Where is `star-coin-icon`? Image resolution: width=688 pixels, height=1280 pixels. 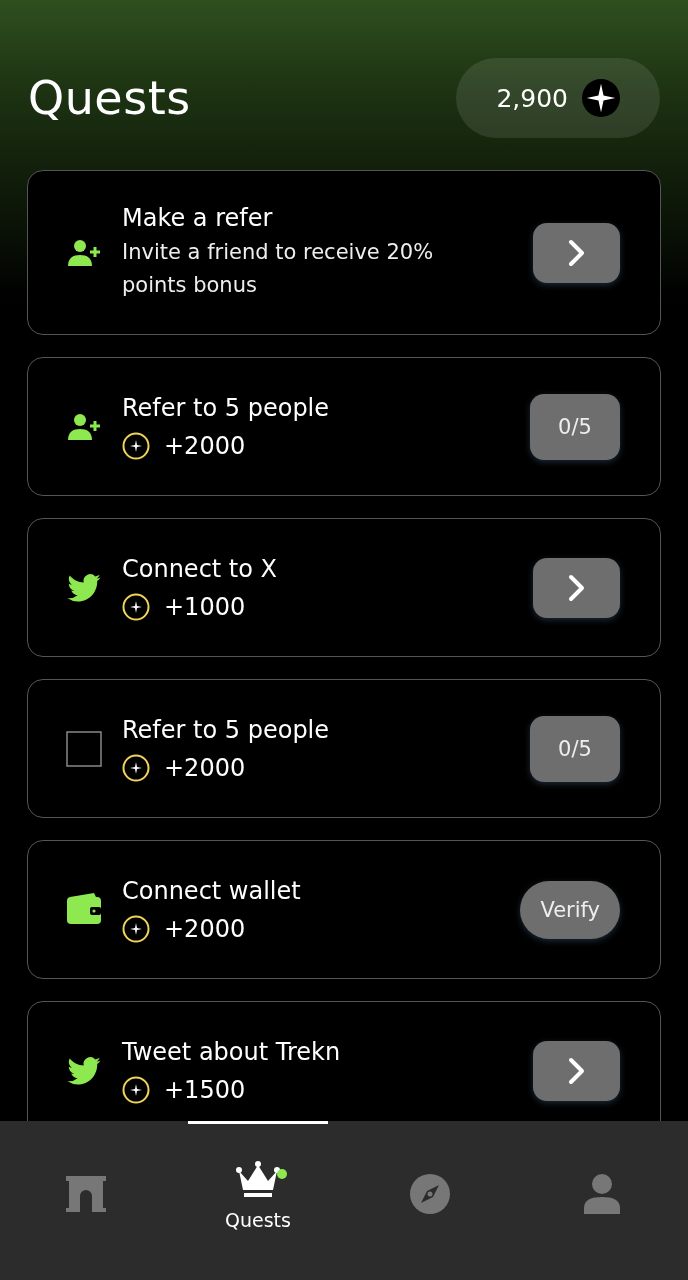 star-coin-icon is located at coordinates (601, 98).